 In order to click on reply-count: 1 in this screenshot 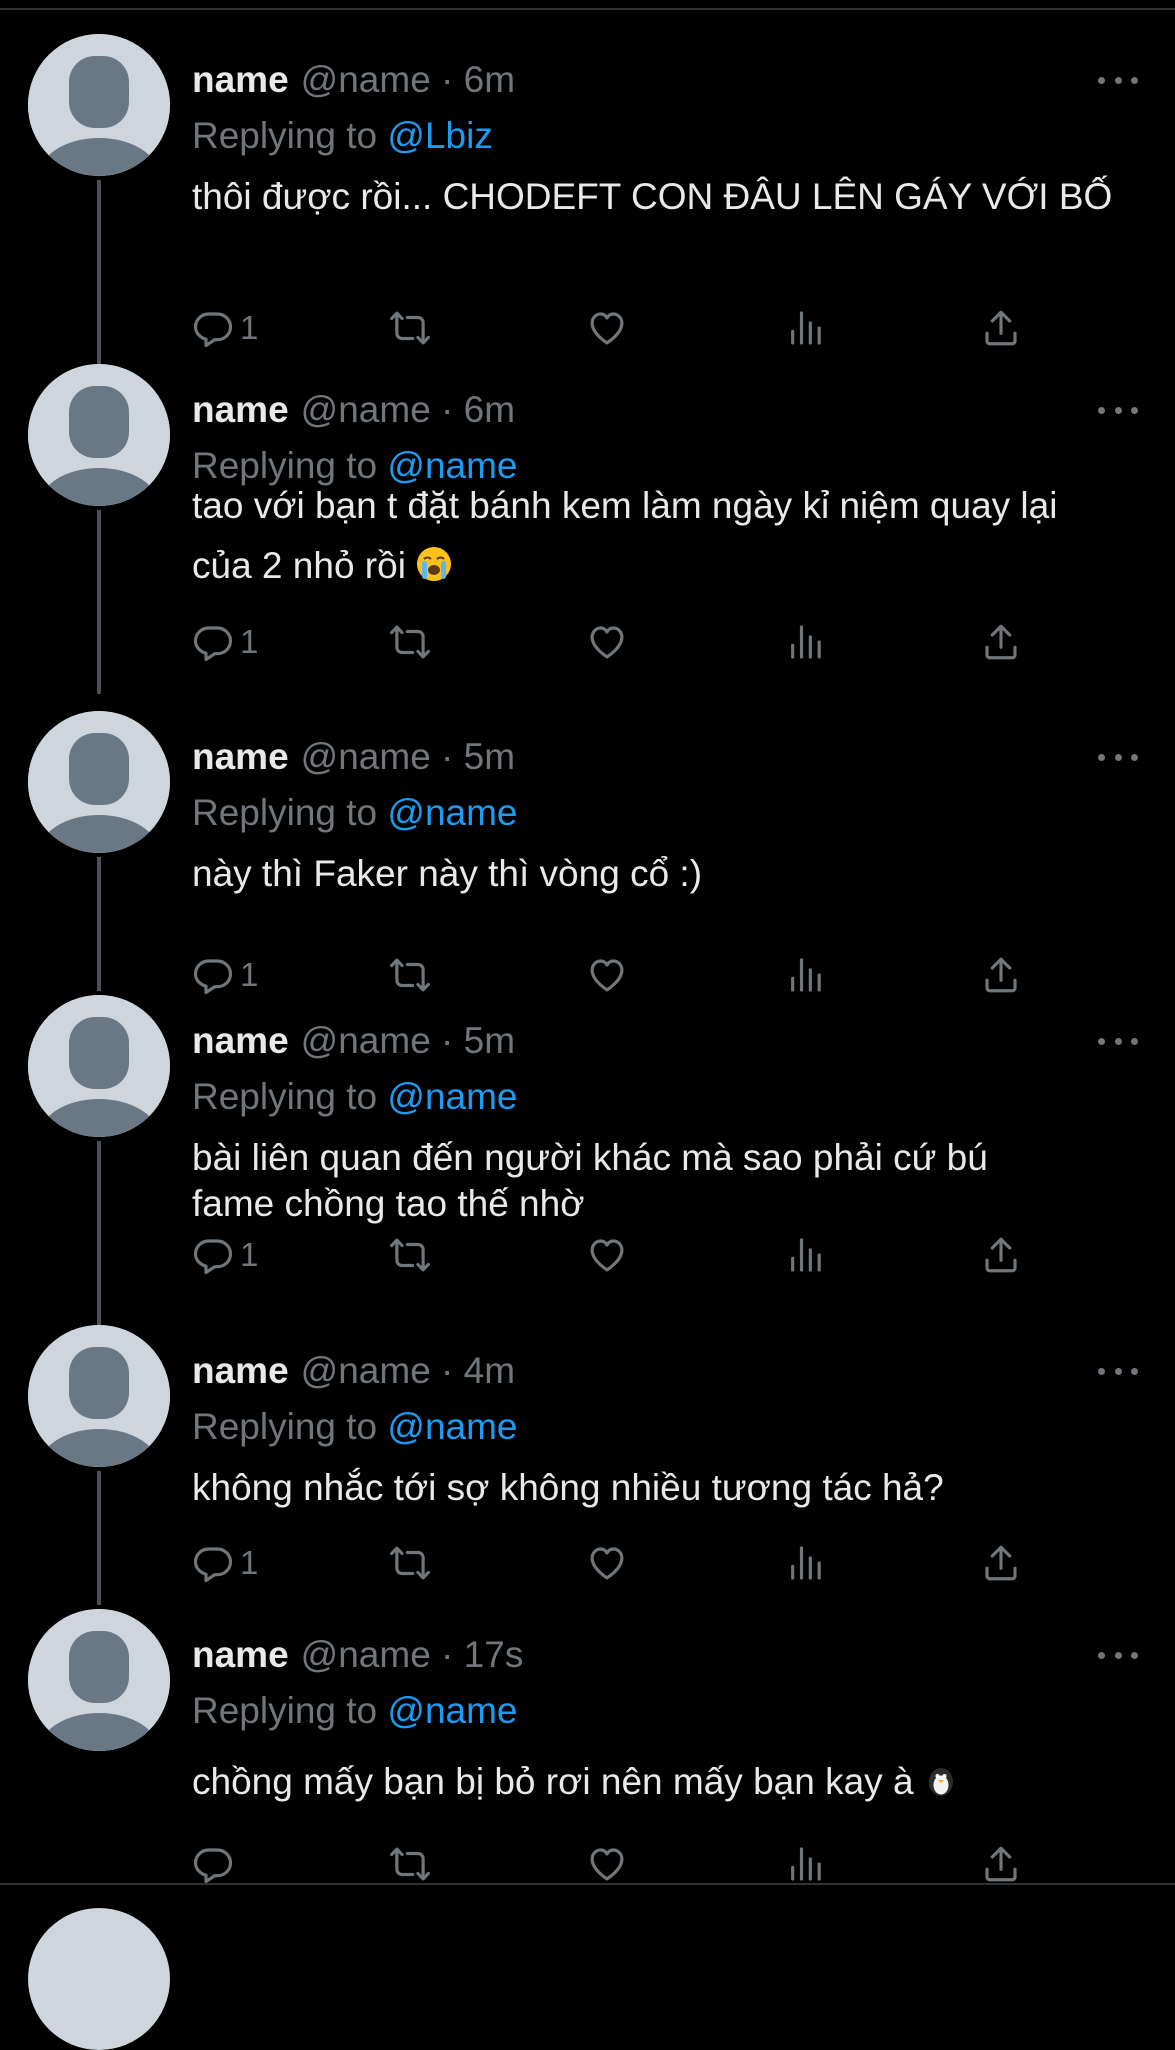, I will do `click(249, 1562)`.